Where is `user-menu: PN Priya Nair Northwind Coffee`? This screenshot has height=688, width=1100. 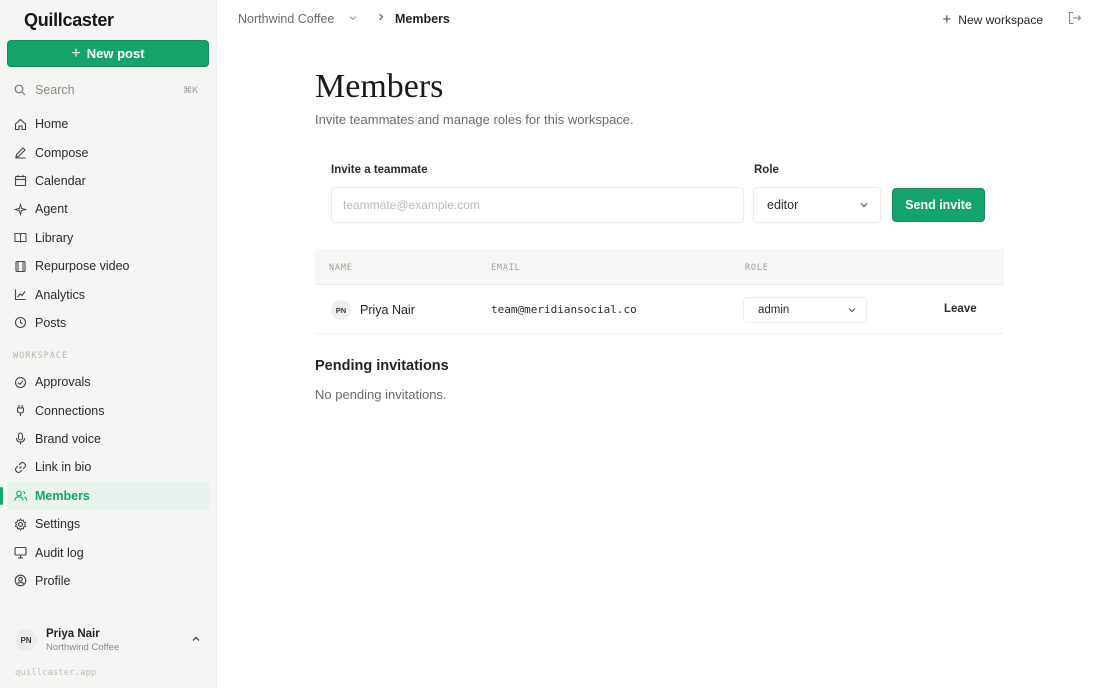 user-menu: PN Priya Nair Northwind Coffee is located at coordinates (108, 640).